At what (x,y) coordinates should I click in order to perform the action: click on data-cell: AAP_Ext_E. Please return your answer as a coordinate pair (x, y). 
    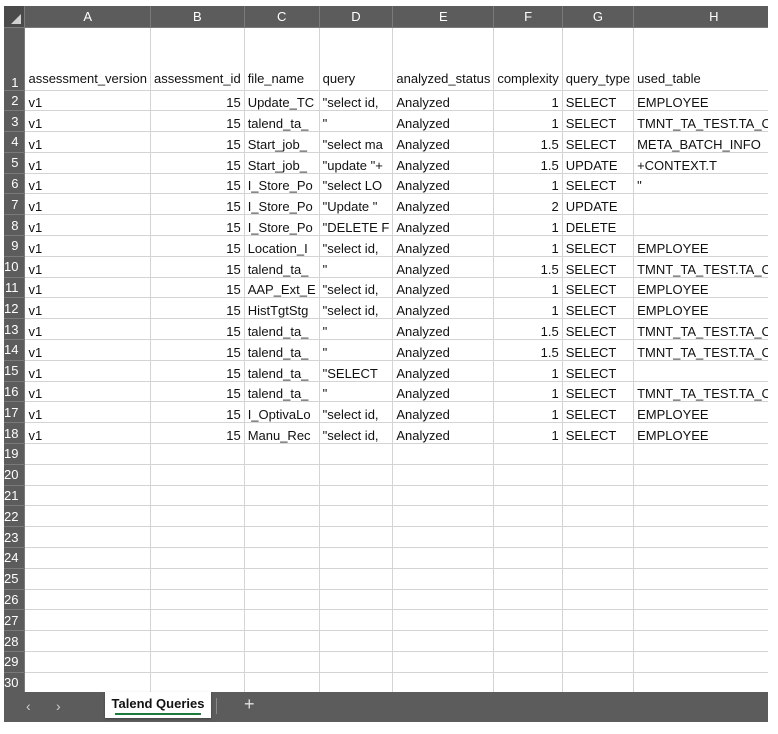
    Looking at the image, I should click on (282, 288).